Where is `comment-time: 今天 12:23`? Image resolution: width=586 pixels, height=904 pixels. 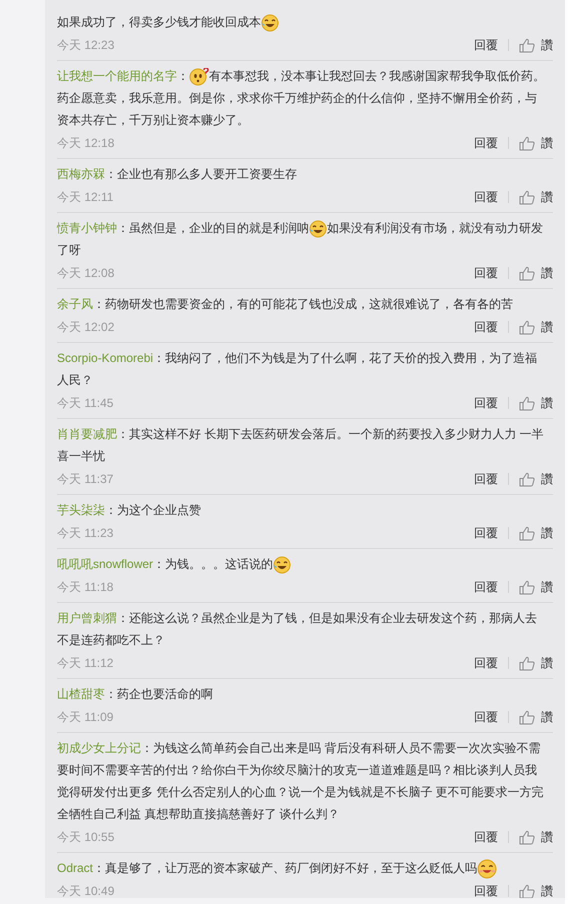 comment-time: 今天 12:23 is located at coordinates (85, 45).